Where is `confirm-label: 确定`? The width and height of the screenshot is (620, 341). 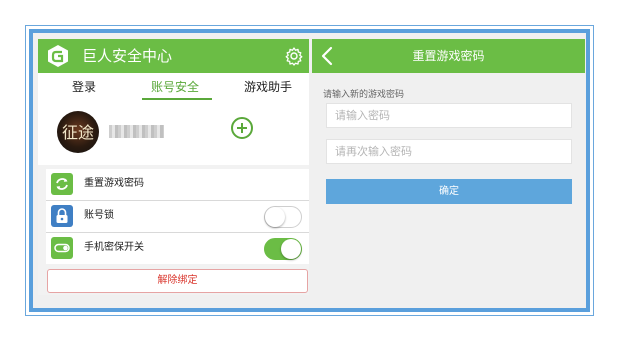 confirm-label: 确定 is located at coordinates (449, 191).